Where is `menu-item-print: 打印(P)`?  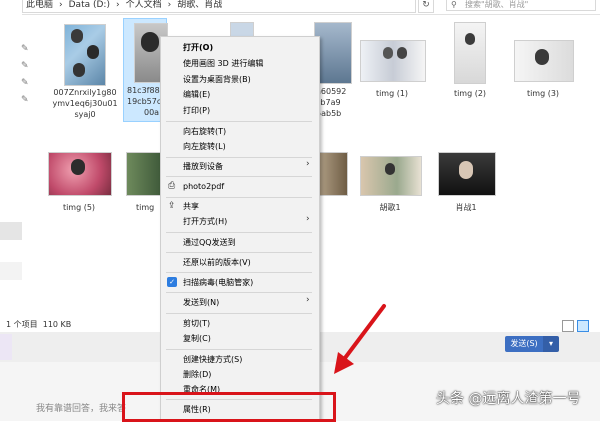
menu-item-print: 打印(P) is located at coordinates (196, 111).